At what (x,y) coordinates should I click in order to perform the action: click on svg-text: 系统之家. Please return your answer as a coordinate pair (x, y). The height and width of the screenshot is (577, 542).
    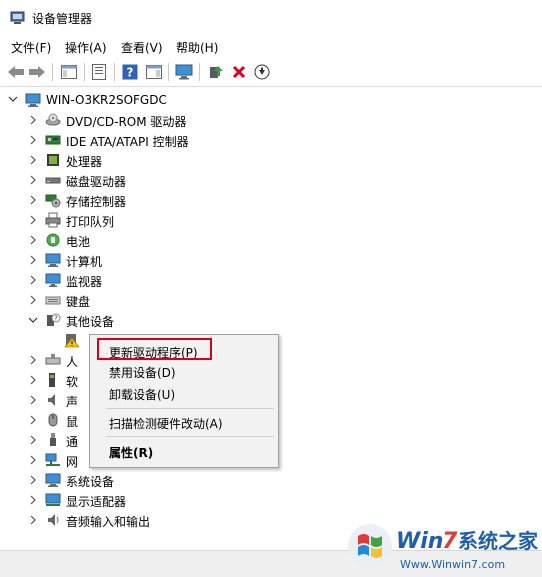
    Looking at the image, I should click on (498, 541).